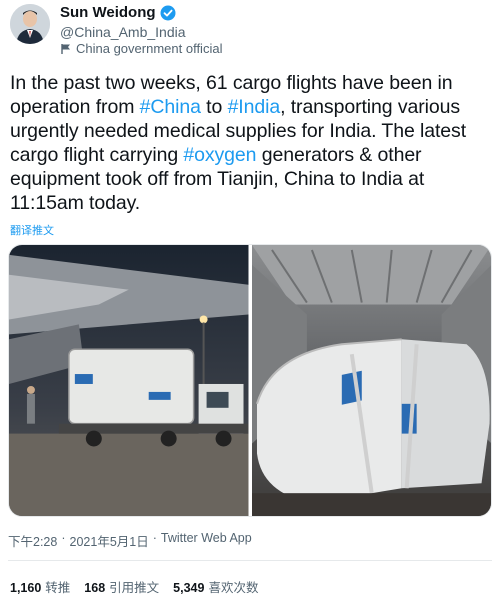 Image resolution: width=500 pixels, height=600 pixels. I want to click on tweet-time: 下午2:28, so click(32, 540).